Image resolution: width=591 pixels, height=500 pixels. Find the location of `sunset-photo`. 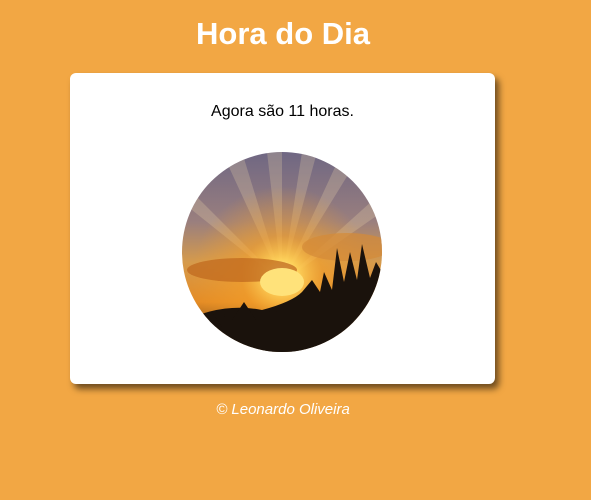

sunset-photo is located at coordinates (282, 252).